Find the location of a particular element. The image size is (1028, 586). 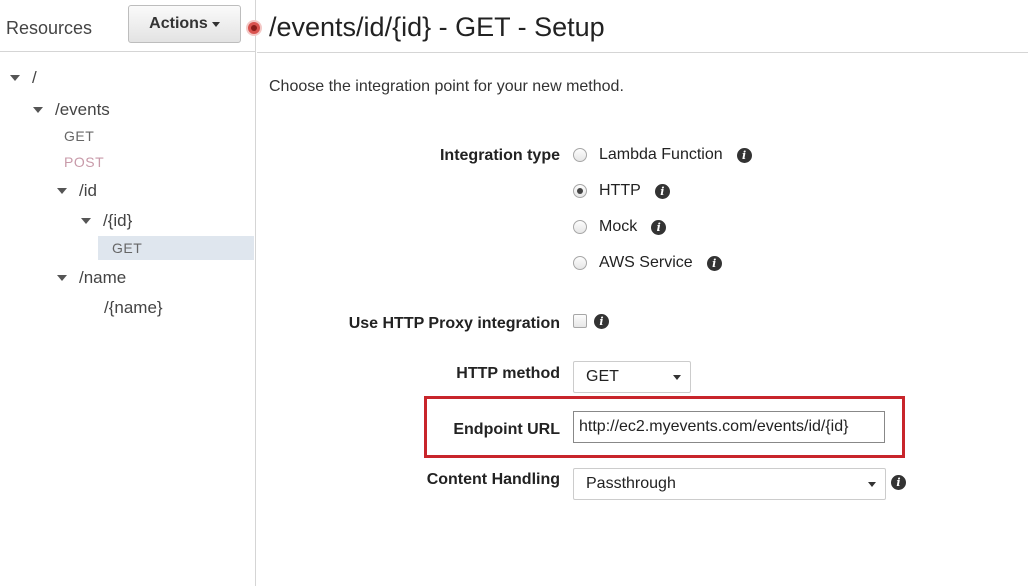

proxy-integration-checkbox is located at coordinates (580, 321).